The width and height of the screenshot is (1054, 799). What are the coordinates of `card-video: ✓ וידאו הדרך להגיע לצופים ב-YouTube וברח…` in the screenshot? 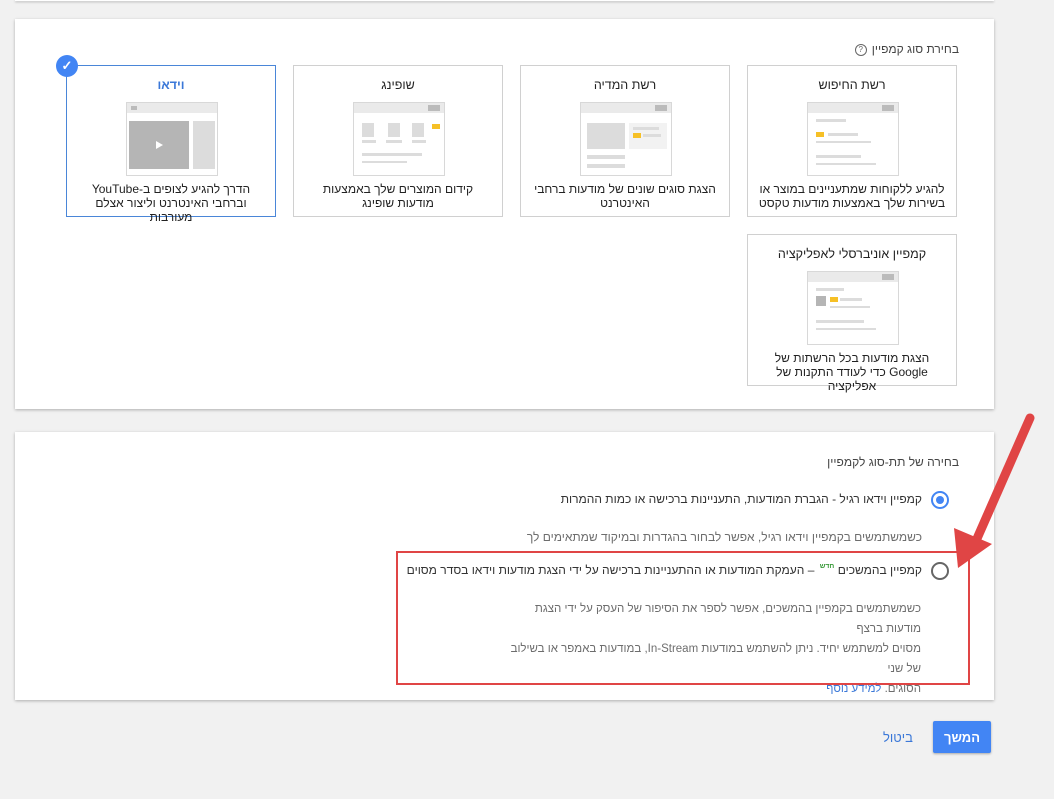 It's located at (166, 139).